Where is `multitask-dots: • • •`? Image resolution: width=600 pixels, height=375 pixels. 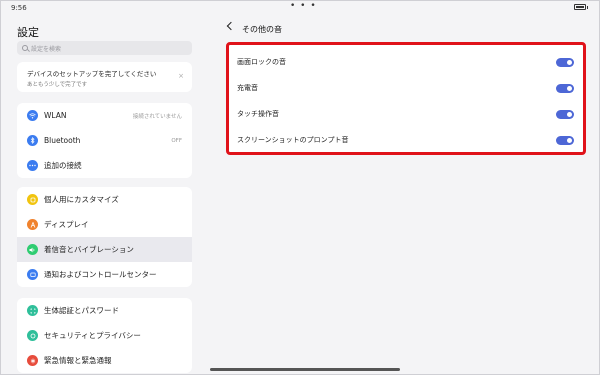 multitask-dots: • • • is located at coordinates (303, 6).